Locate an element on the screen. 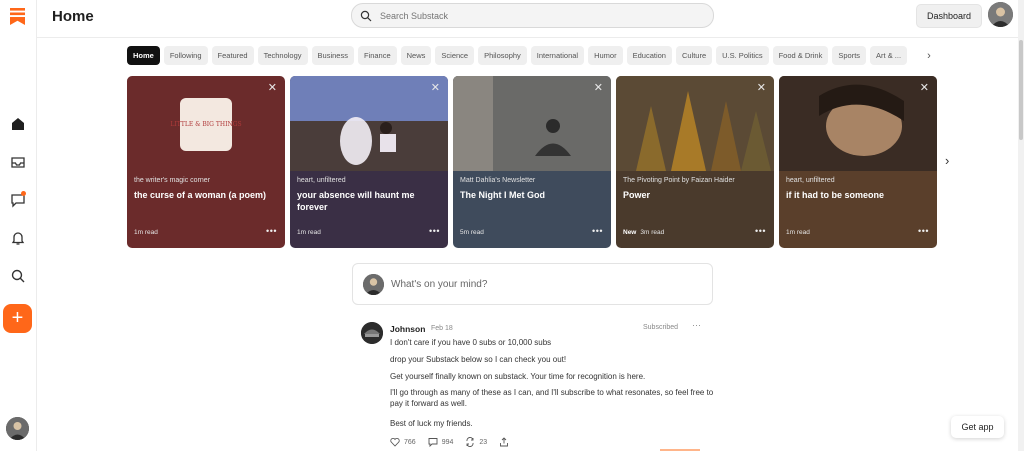  inbox-icon is located at coordinates (18, 162).